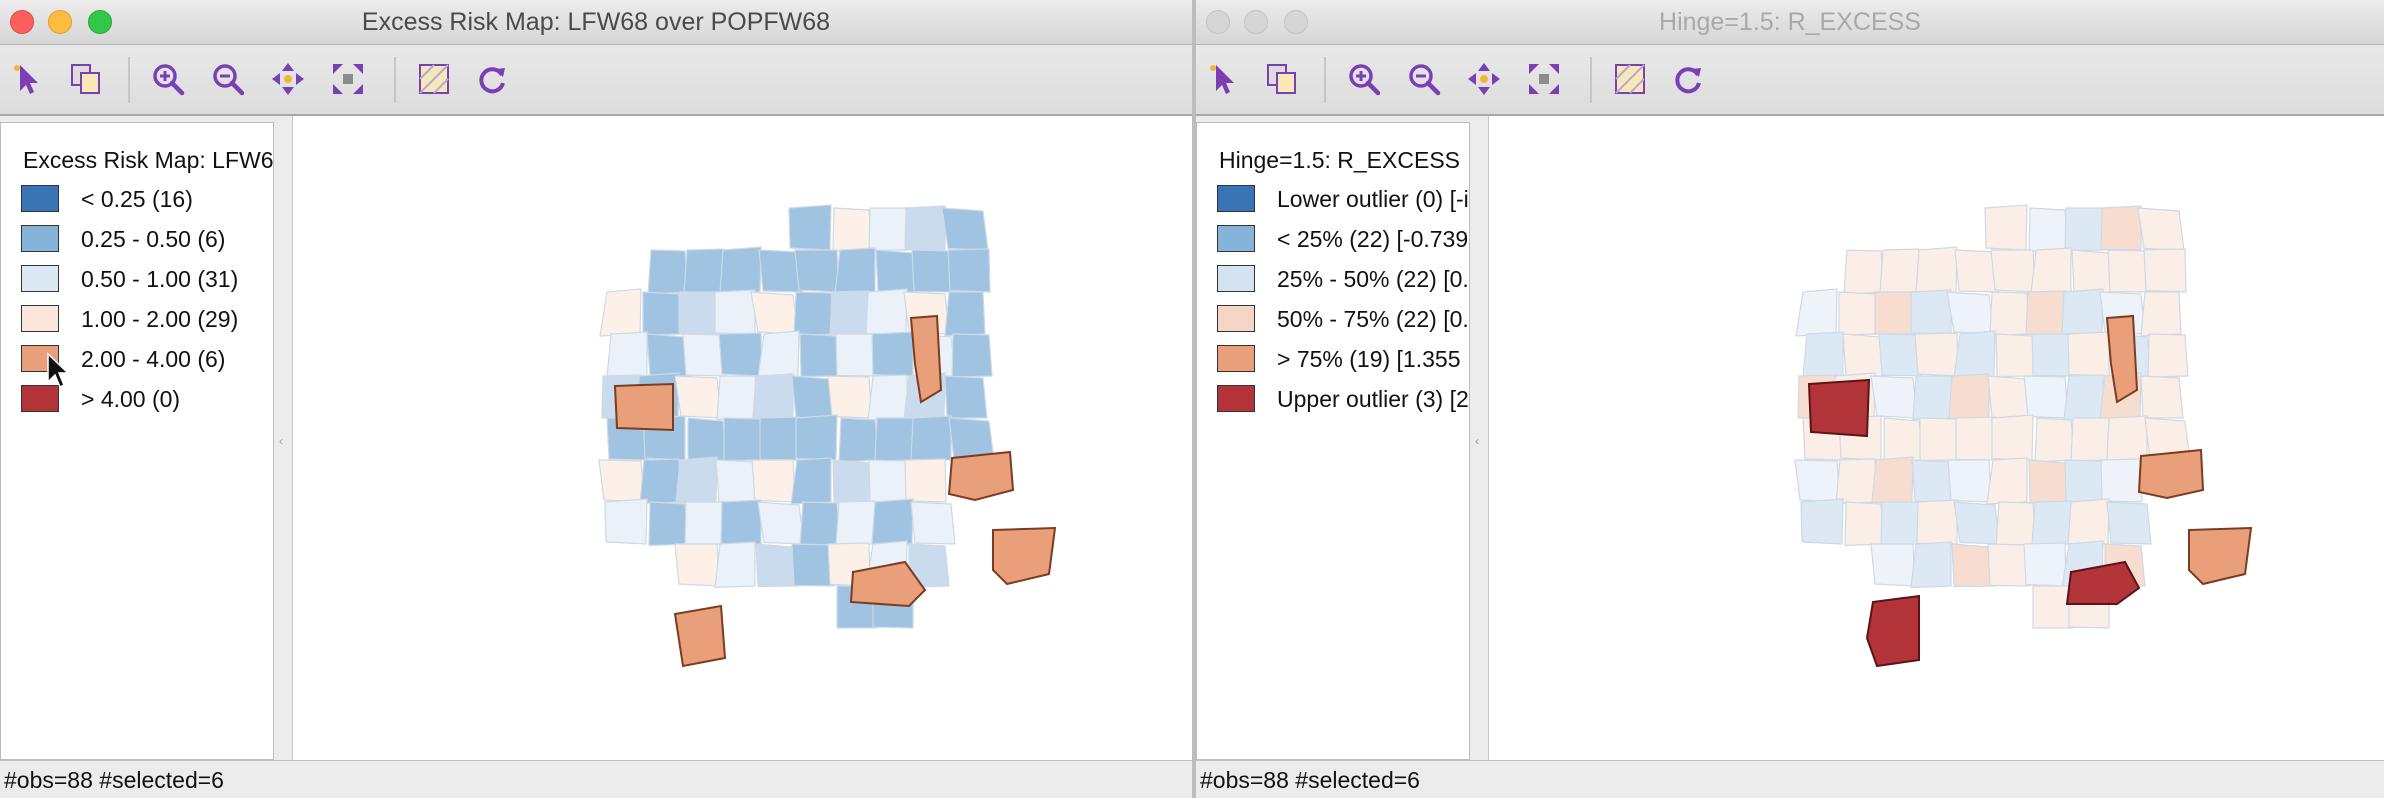  What do you see at coordinates (168, 79) in the screenshot?
I see `zoom-in-button` at bounding box center [168, 79].